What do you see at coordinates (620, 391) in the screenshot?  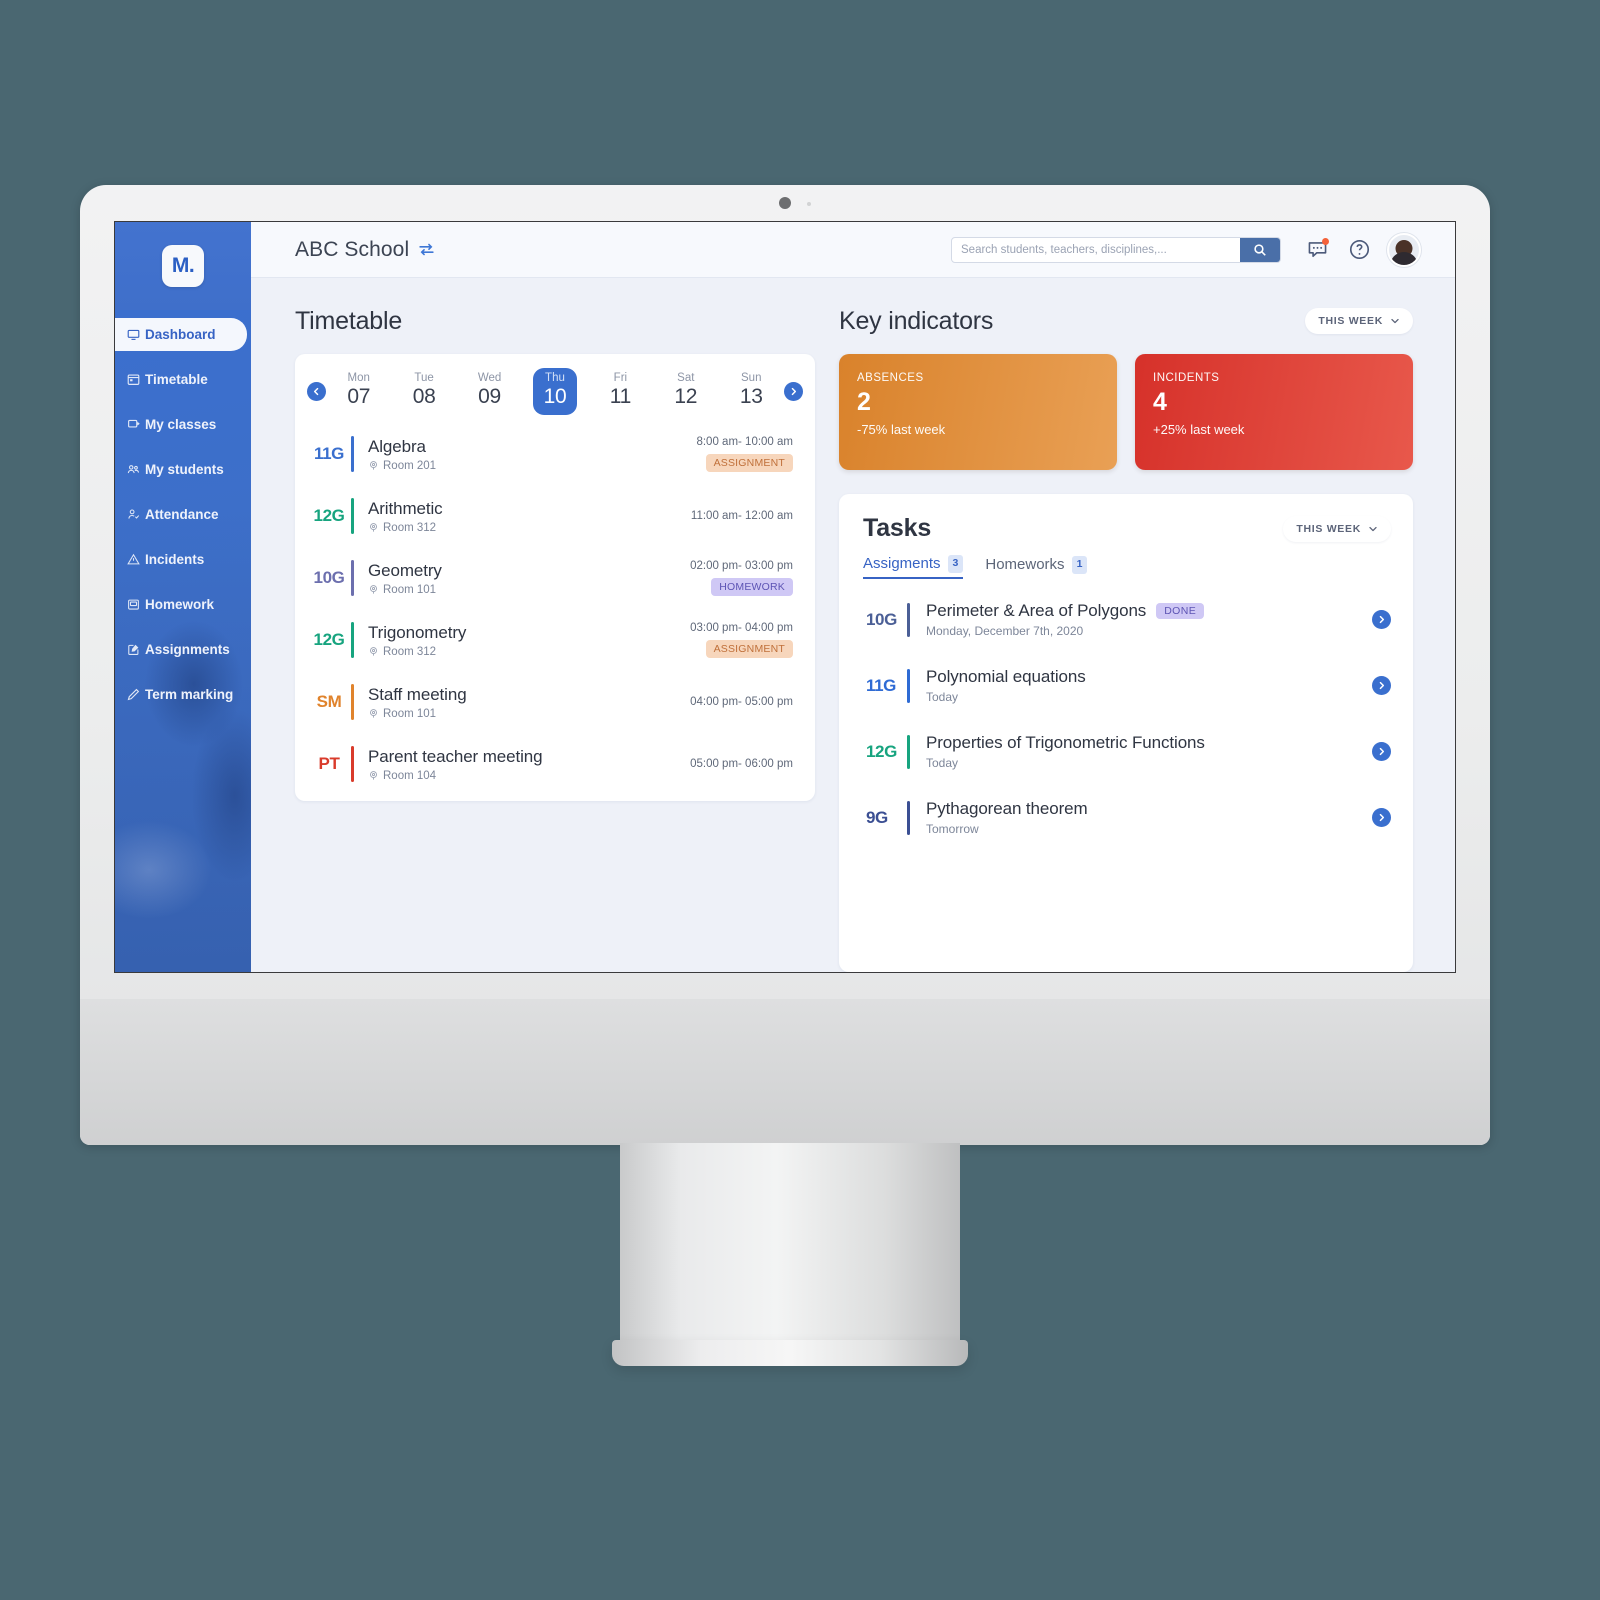 I see `day-cell: Fri 11` at bounding box center [620, 391].